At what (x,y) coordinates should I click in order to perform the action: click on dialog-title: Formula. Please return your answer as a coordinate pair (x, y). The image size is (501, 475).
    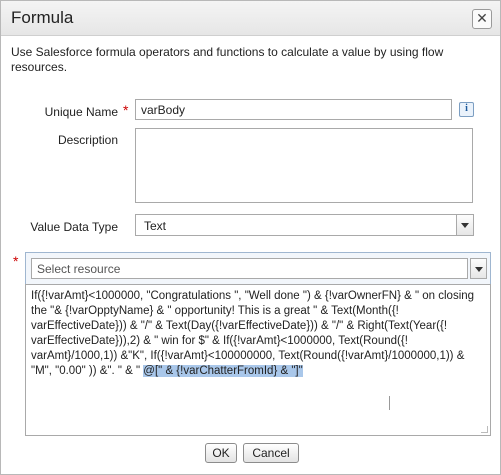
    Looking at the image, I should click on (42, 17).